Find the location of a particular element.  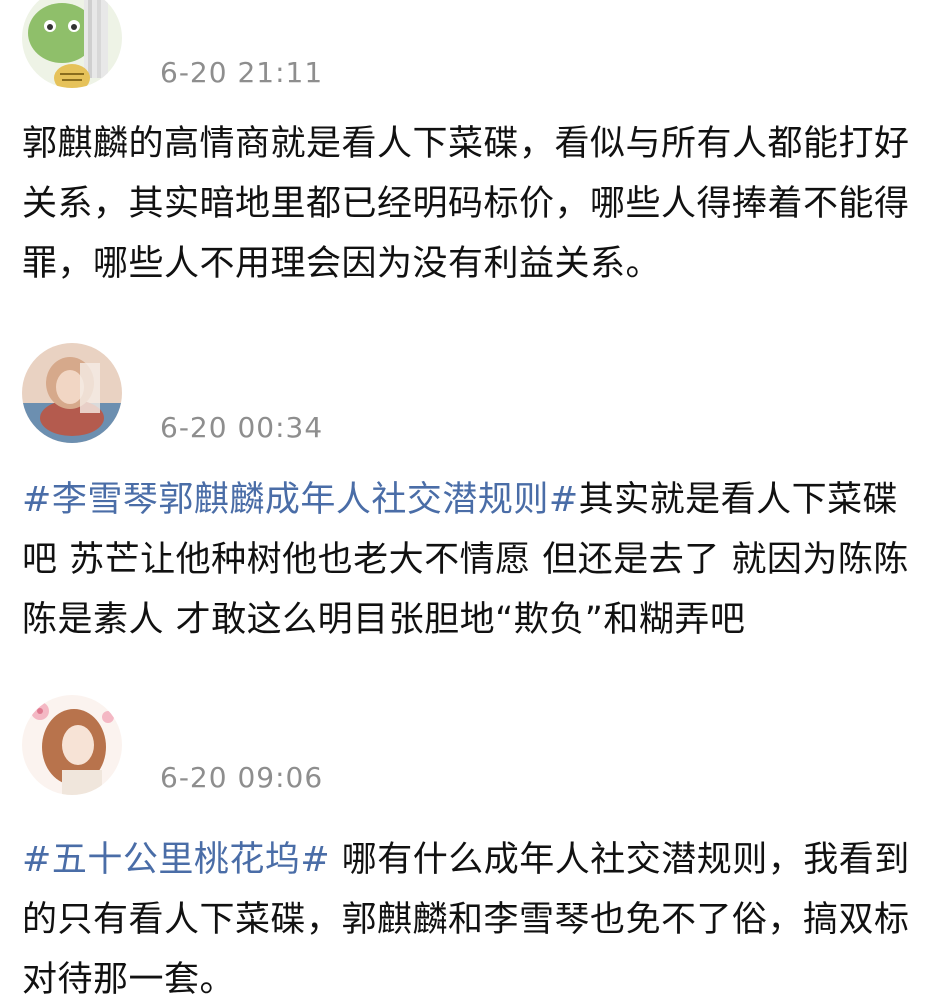

timestamp: 6-20 00:34 is located at coordinates (242, 427).